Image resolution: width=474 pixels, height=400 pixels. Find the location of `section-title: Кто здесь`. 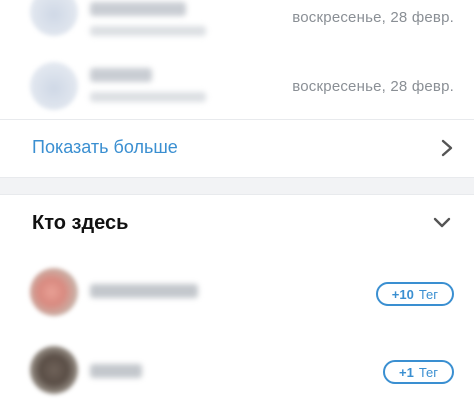

section-title: Кто здесь is located at coordinates (80, 223).